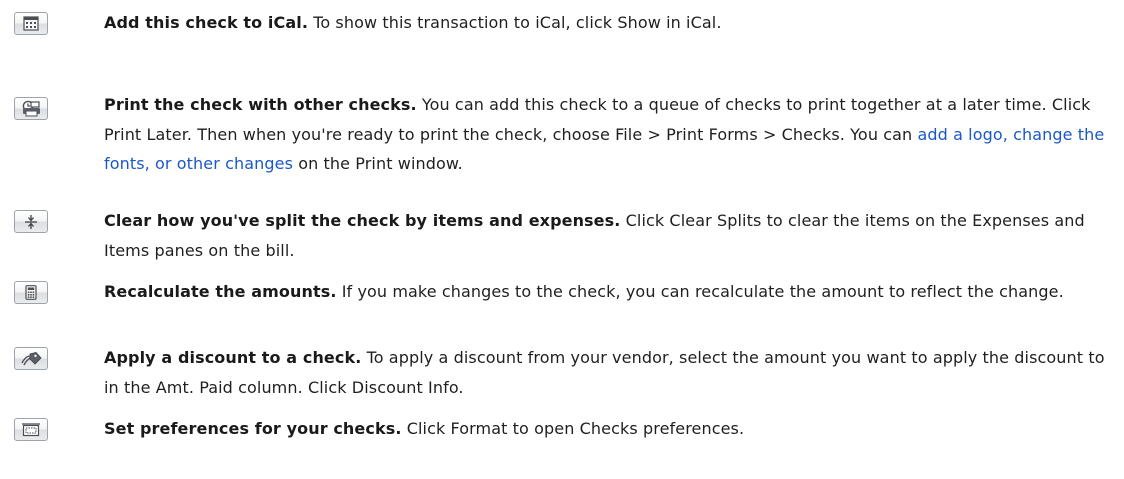 The height and width of the screenshot is (479, 1124). Describe the element at coordinates (220, 291) in the screenshot. I see `help-title-recalculate: Recalculate the amounts.` at that location.